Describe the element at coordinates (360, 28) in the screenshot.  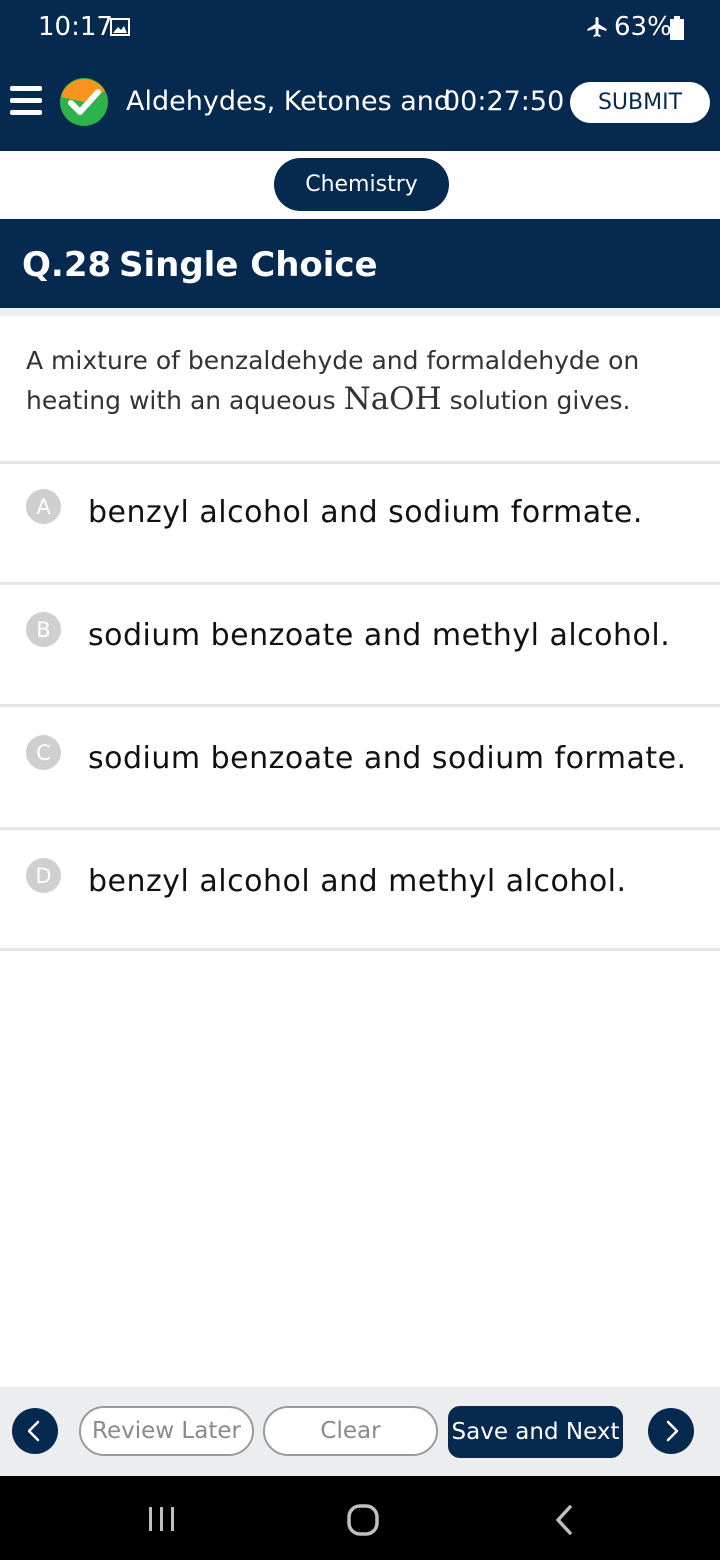
I see `status-bar: 10:17 63%` at that location.